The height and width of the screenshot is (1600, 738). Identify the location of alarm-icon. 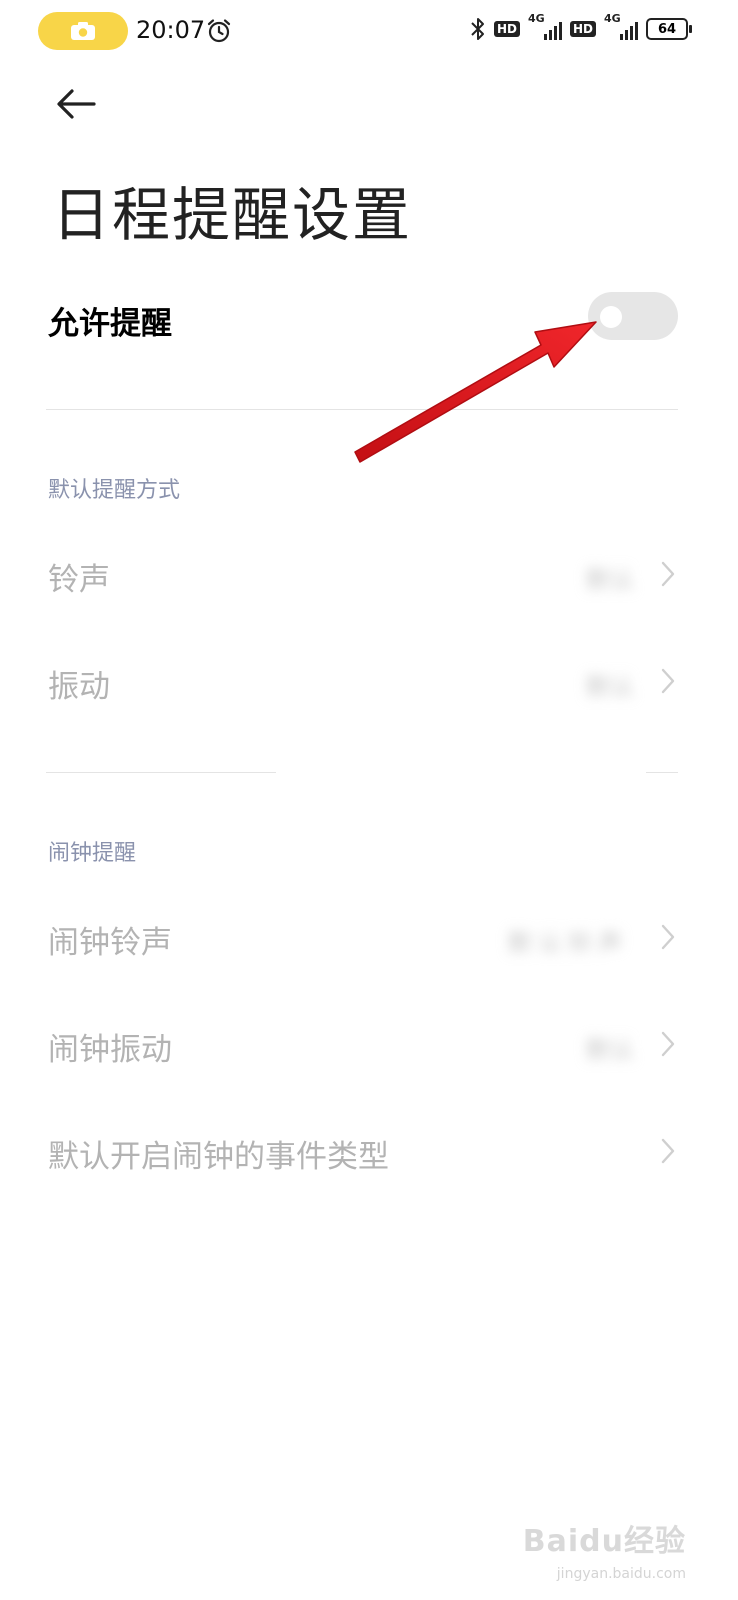
(219, 31).